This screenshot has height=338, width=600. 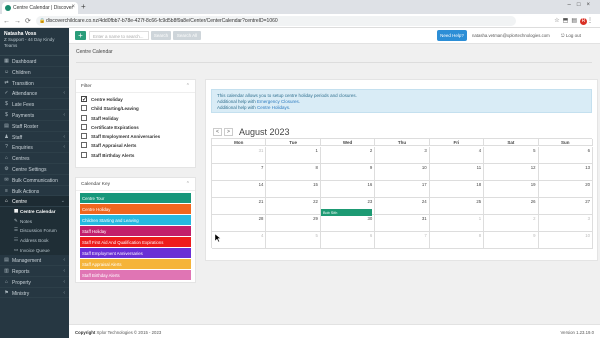 I want to click on calendar-day-cell: 15, so click(x=293, y=189).